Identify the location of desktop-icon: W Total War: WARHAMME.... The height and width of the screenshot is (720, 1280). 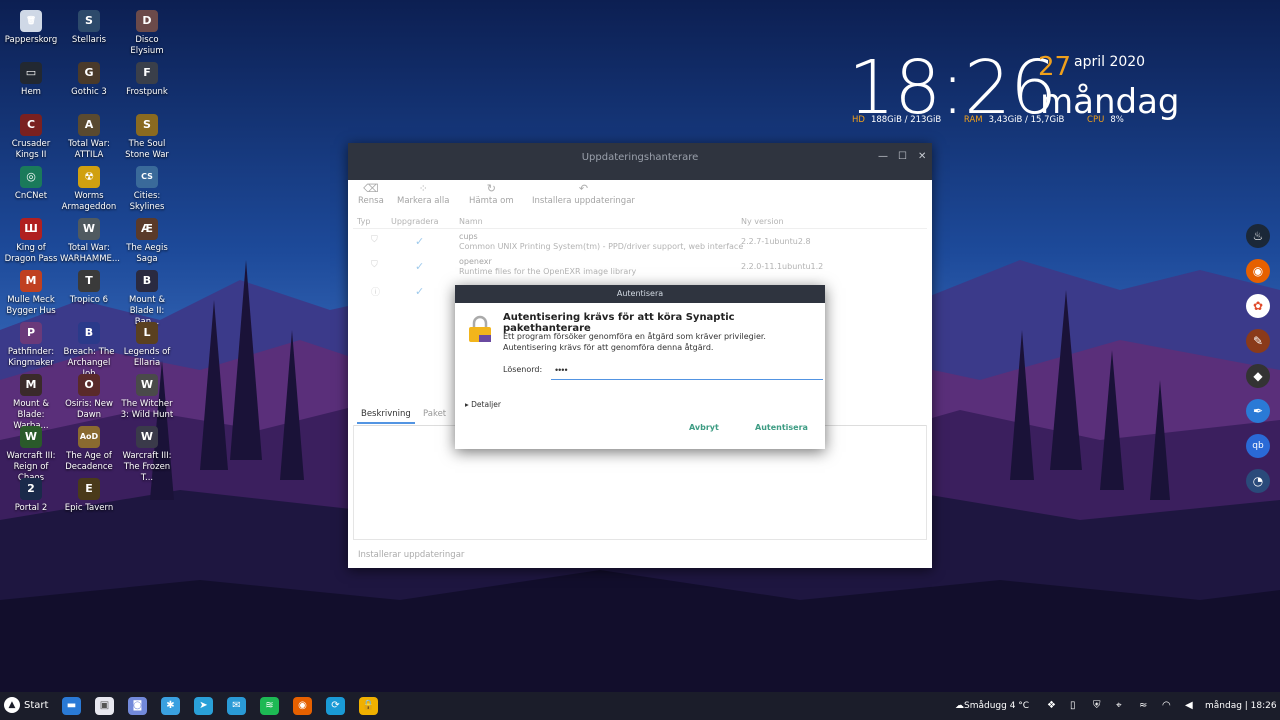
(90, 241).